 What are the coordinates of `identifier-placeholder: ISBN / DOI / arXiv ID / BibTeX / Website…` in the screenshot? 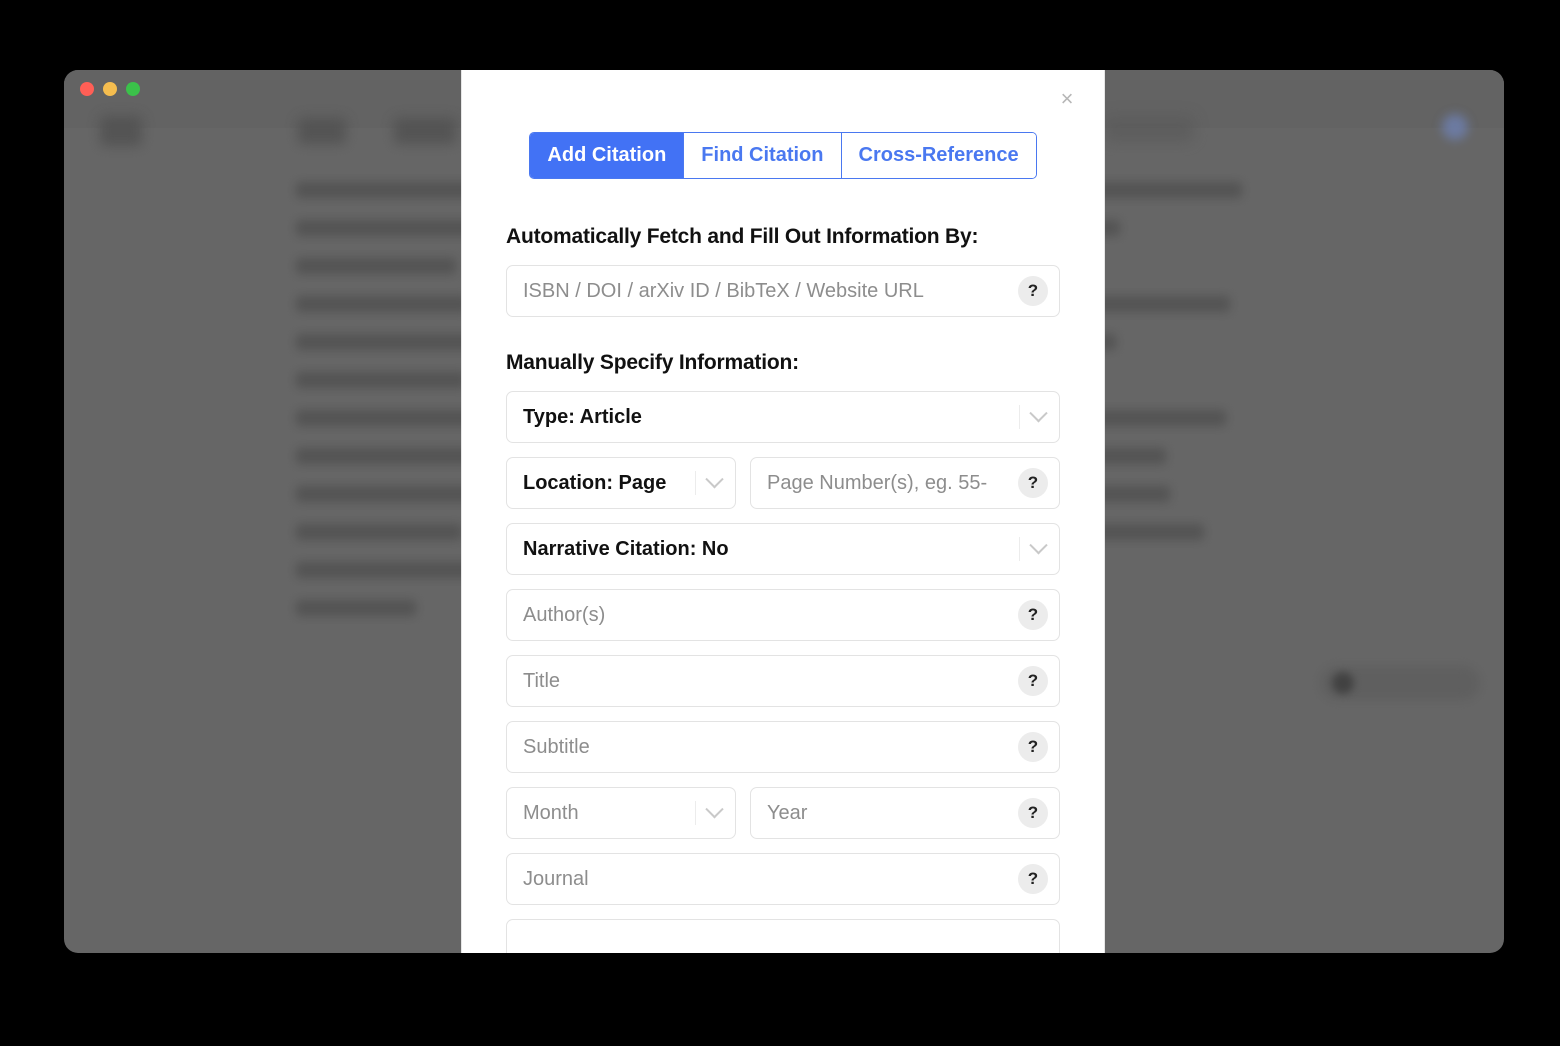 It's located at (762, 291).